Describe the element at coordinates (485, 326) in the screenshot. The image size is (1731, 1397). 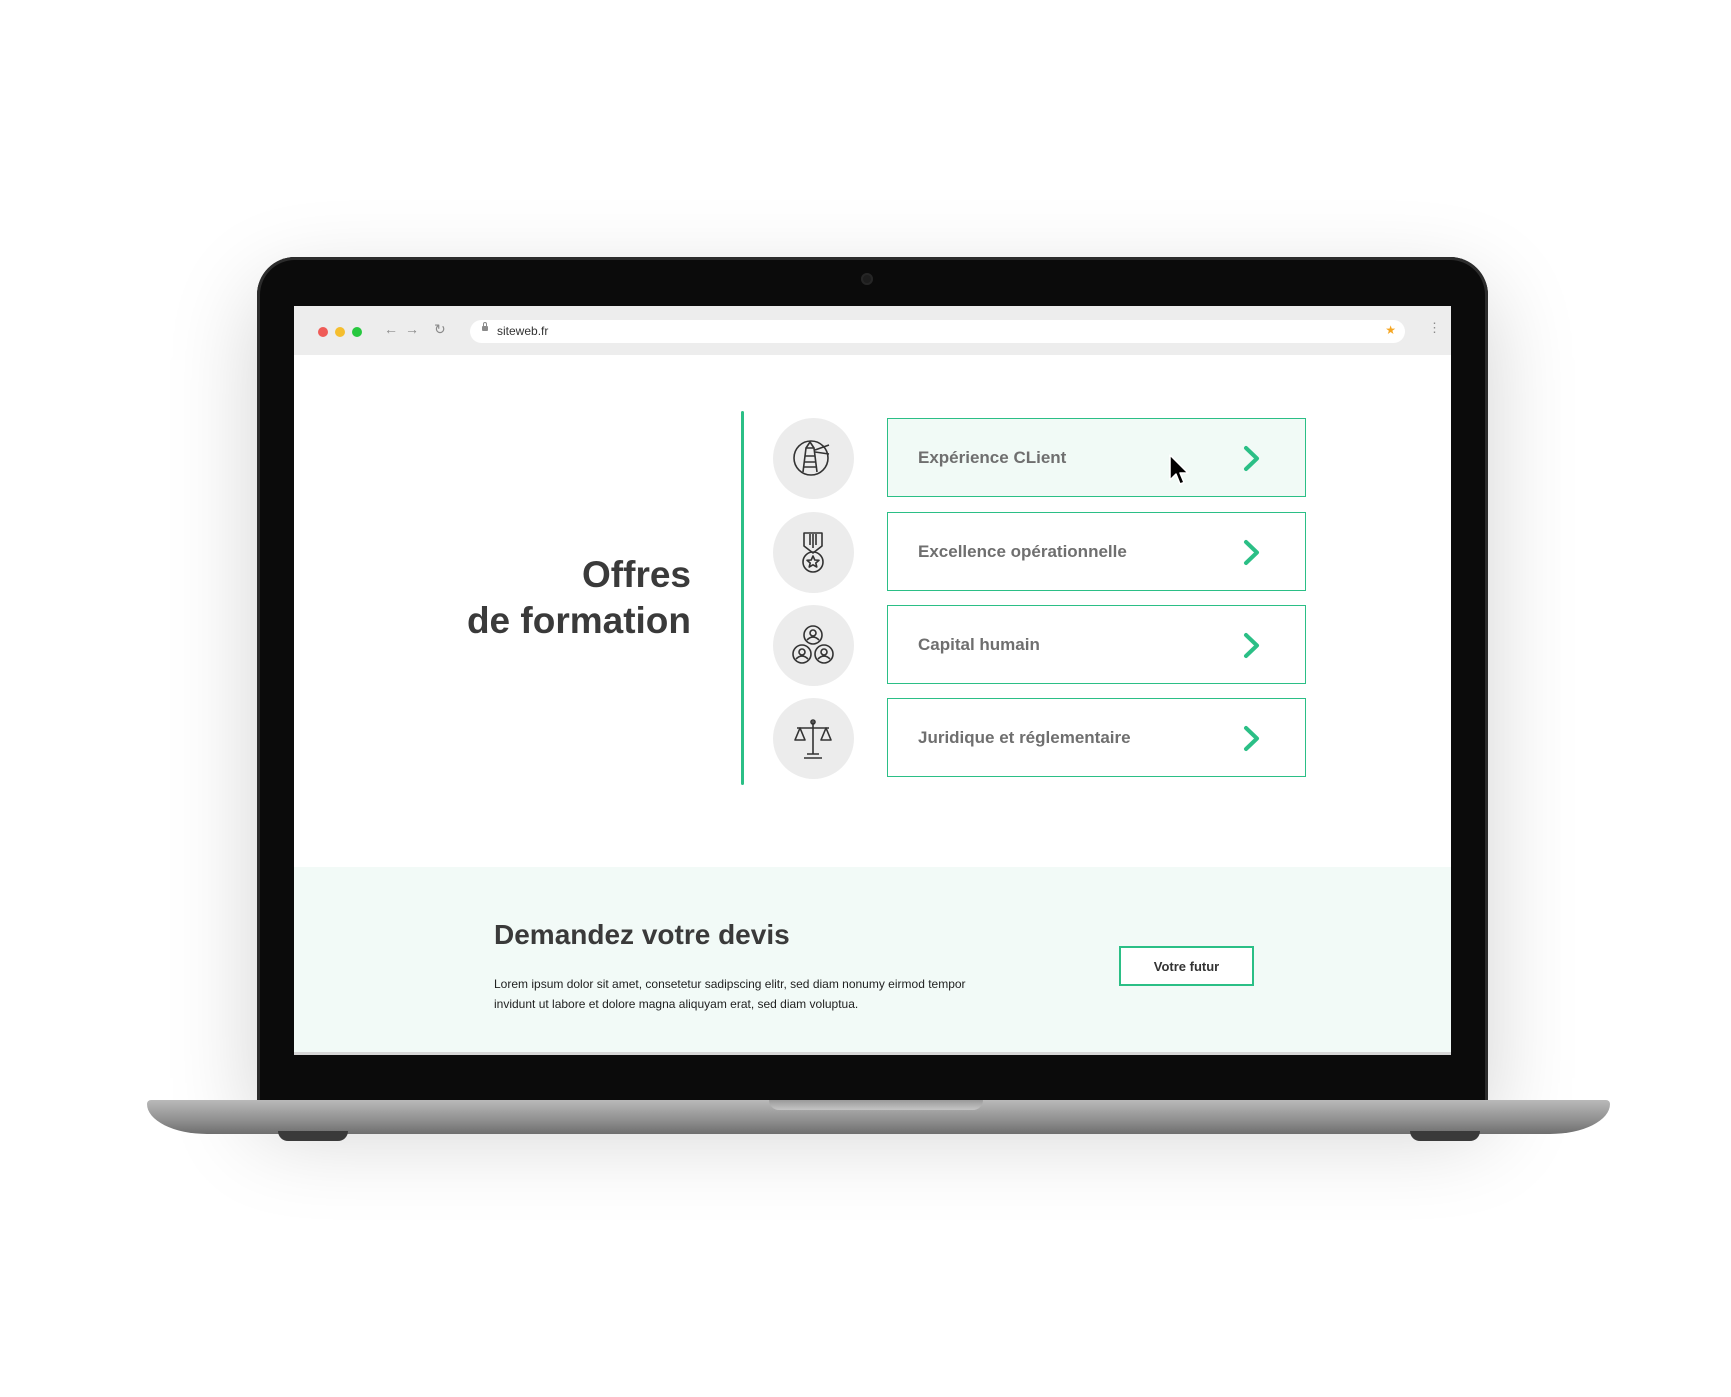
I see `lock-icon` at that location.